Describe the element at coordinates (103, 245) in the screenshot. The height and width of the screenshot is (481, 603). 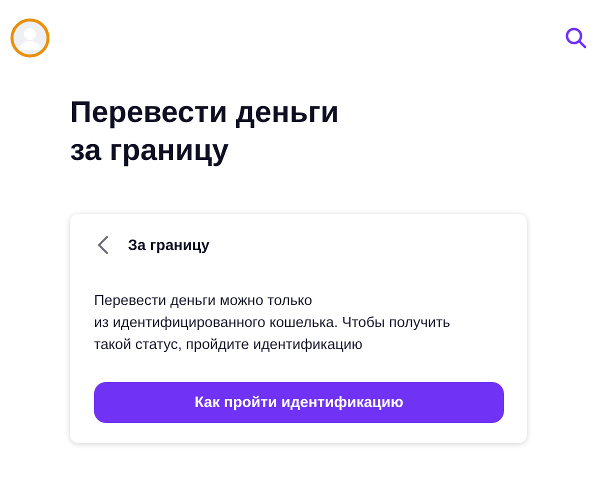
I see `back-icon` at that location.